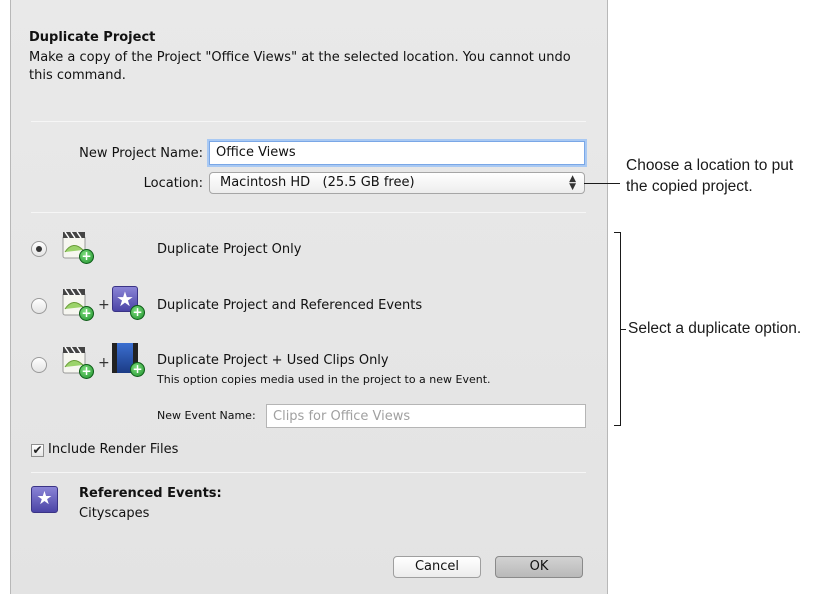  I want to click on option-label: Duplicate Project + Used Clips Only, so click(273, 360).